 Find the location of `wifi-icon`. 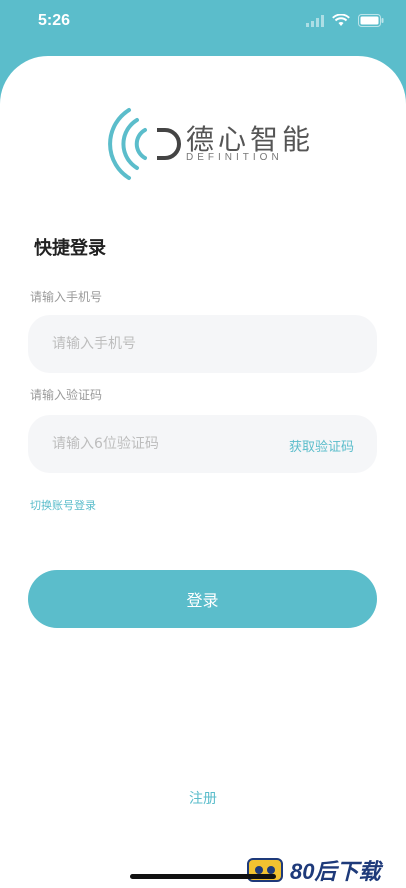

wifi-icon is located at coordinates (341, 20).